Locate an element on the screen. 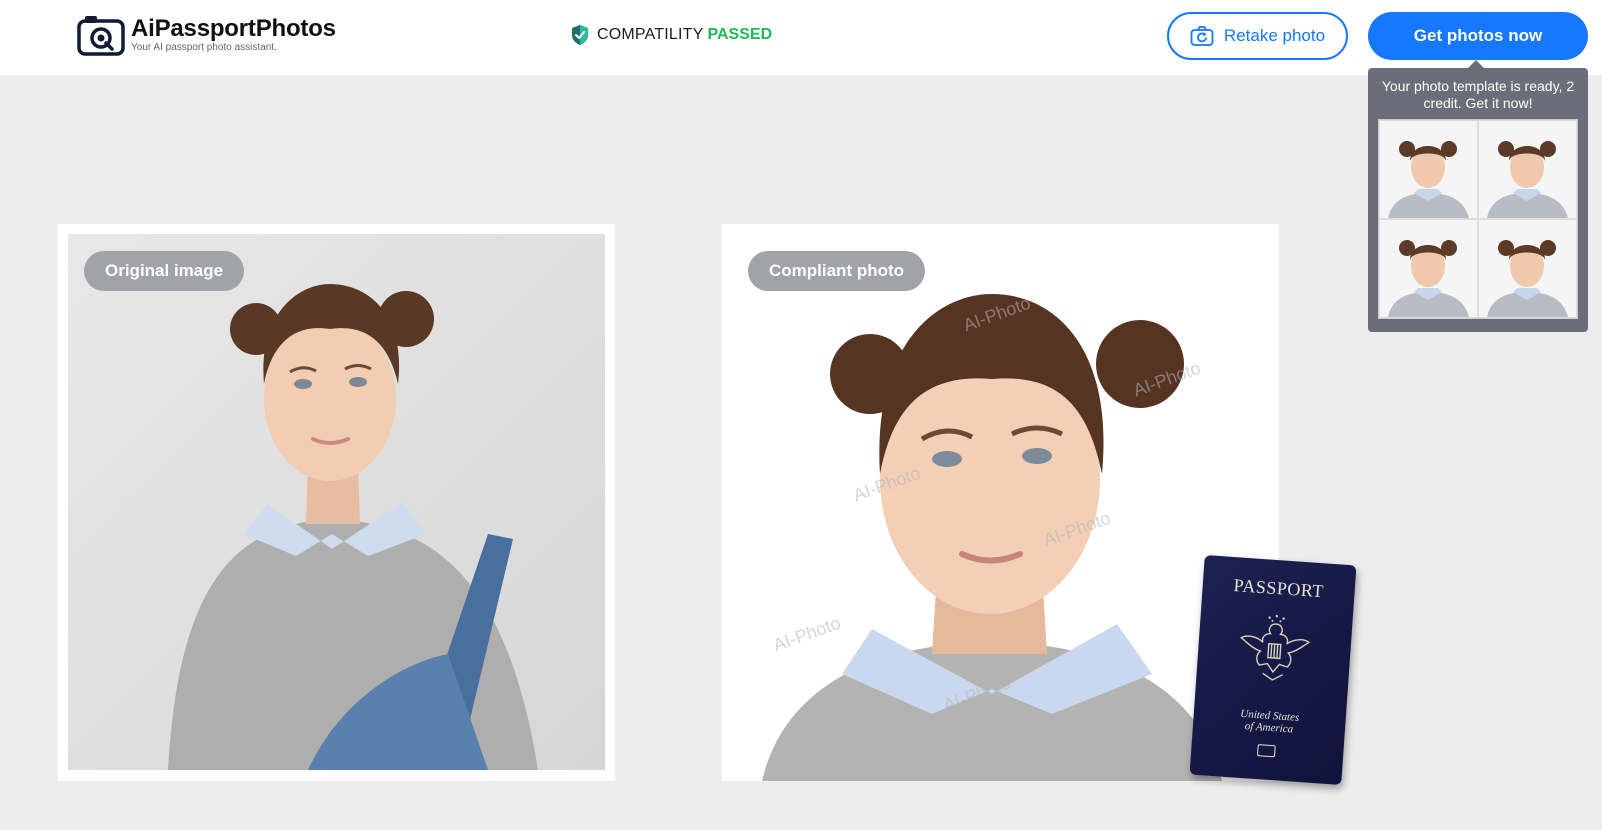 This screenshot has width=1602, height=830. passport-image: PASSPORT United States of America is located at coordinates (1273, 670).